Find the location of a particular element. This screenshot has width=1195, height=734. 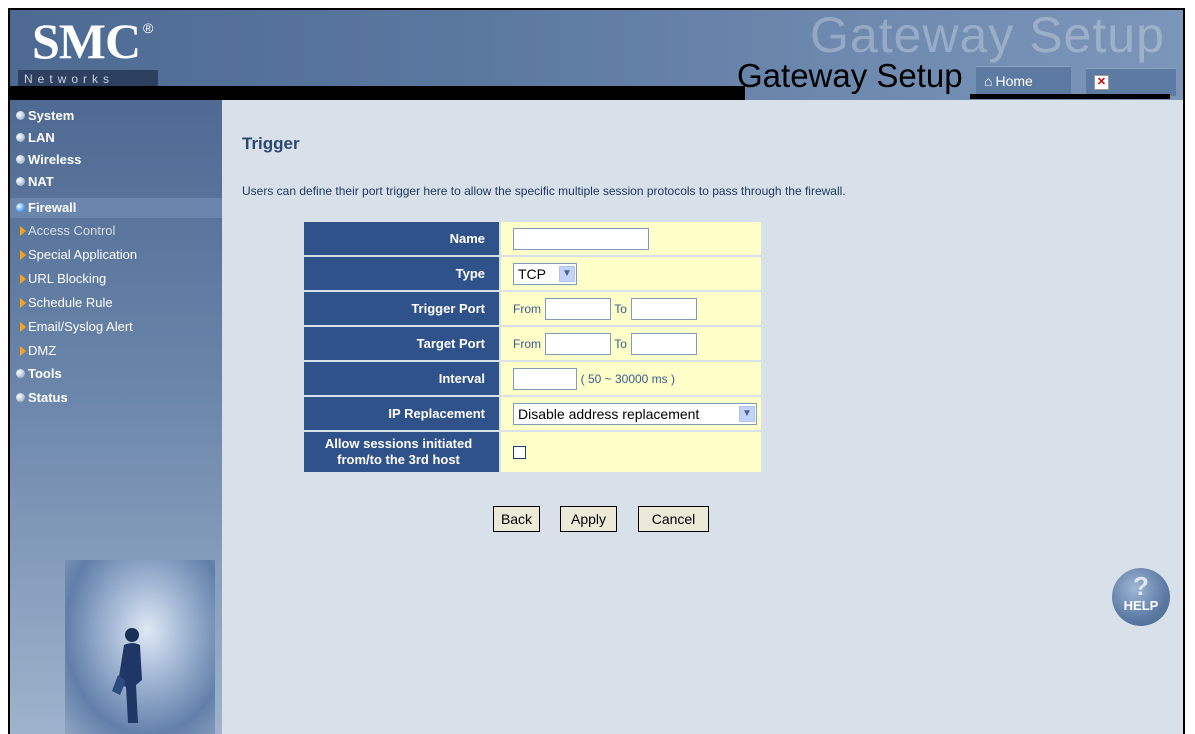

form-row-name: Name is located at coordinates (532, 238).